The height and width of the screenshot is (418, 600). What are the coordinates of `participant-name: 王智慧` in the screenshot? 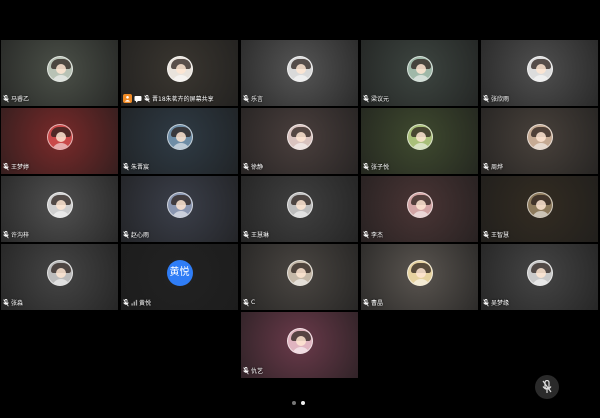 It's located at (500, 235).